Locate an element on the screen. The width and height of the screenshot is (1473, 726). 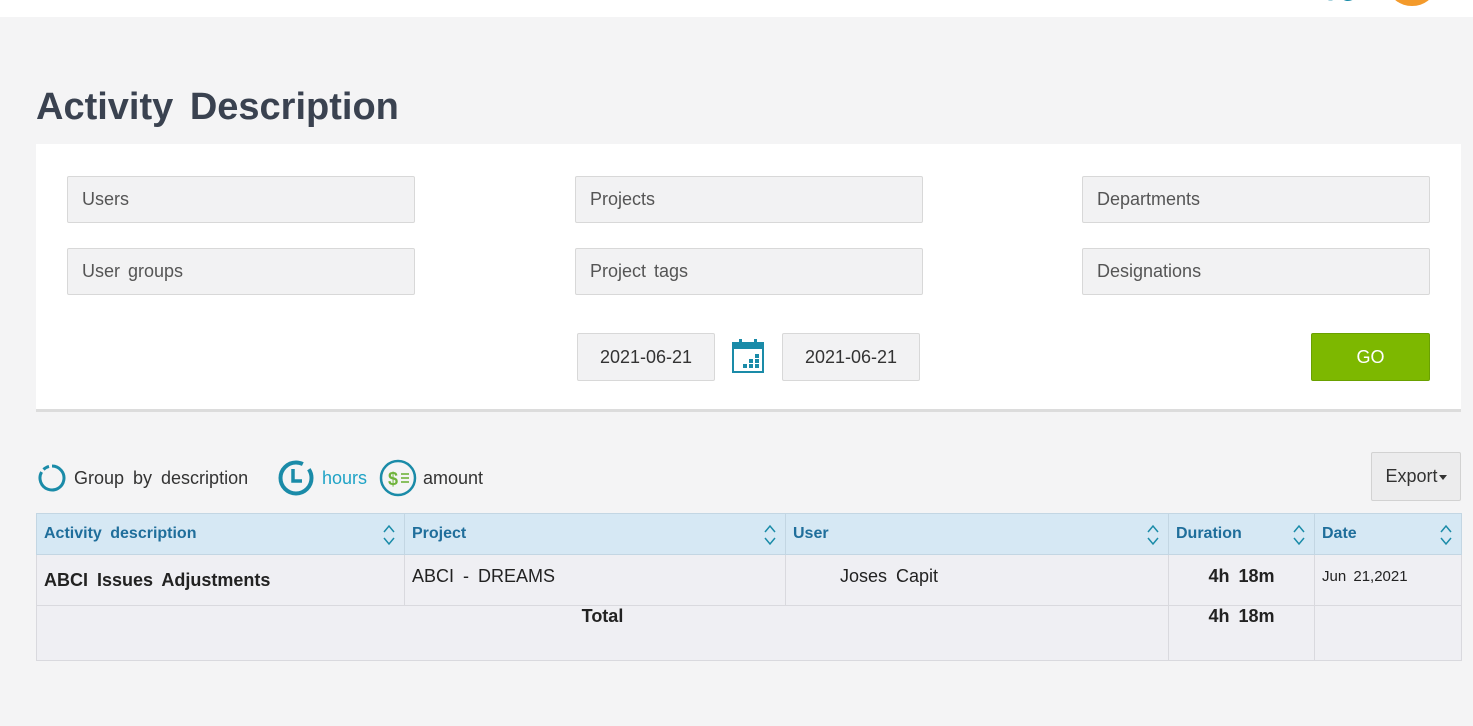
cell-project: ABCI - DREAMS is located at coordinates (595, 580).